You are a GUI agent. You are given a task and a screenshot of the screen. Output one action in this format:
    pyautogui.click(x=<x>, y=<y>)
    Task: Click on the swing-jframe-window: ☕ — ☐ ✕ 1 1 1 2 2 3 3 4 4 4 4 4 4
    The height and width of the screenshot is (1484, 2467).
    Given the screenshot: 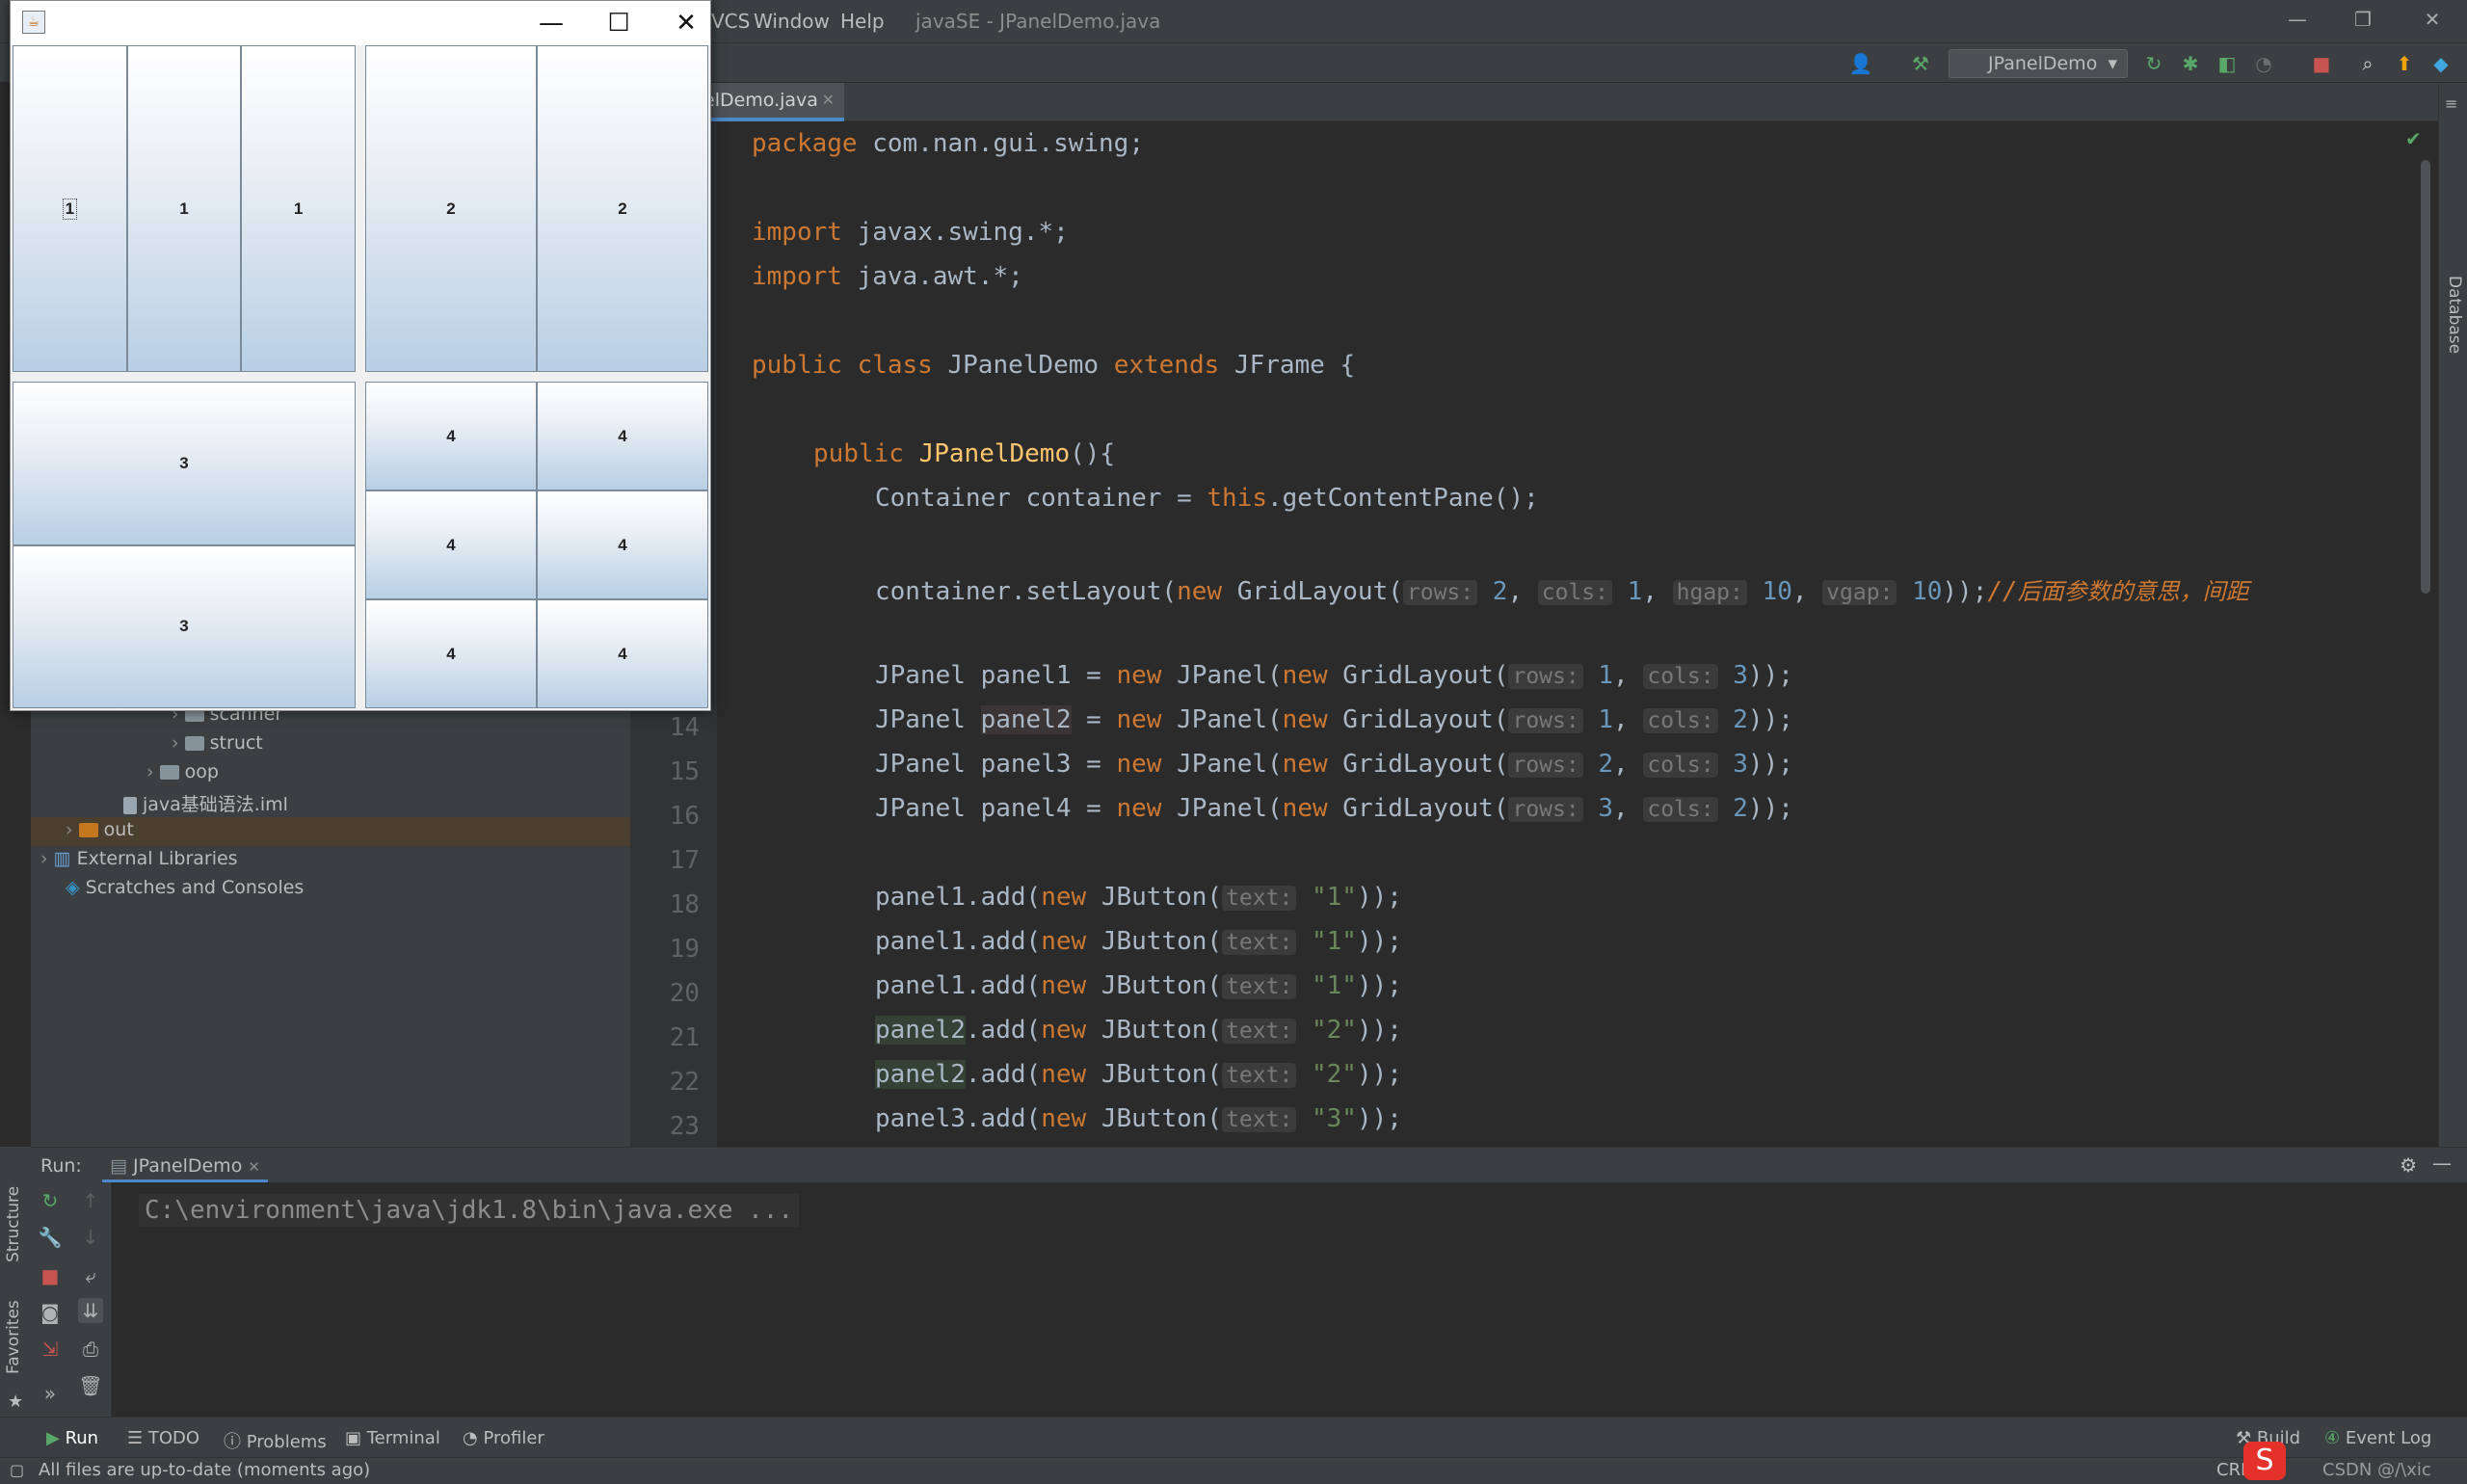 What is the action you would take?
    pyautogui.click(x=360, y=355)
    